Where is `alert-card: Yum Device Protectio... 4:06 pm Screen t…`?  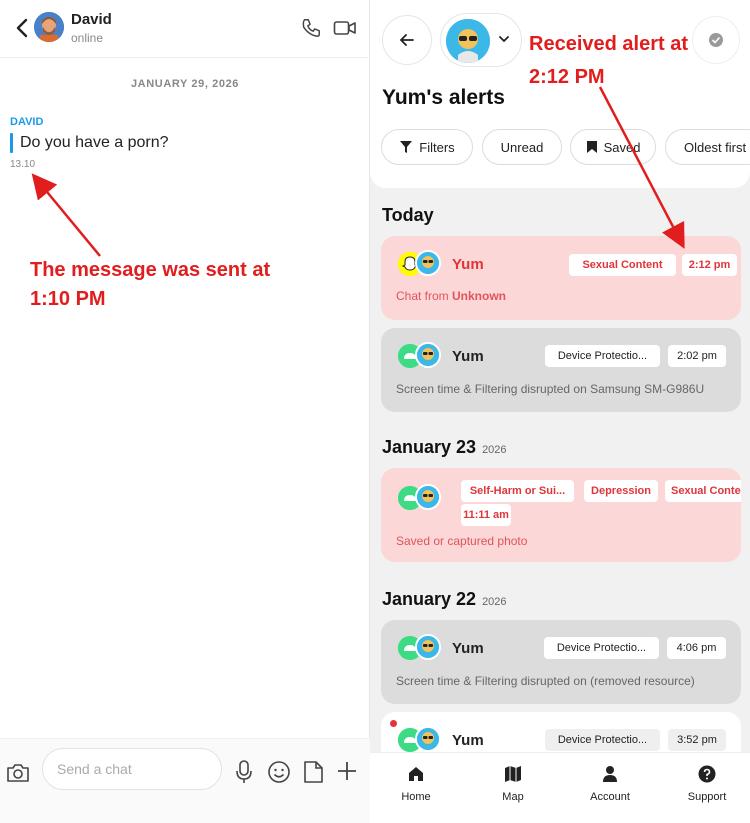 alert-card: Yum Device Protectio... 4:06 pm Screen t… is located at coordinates (561, 662).